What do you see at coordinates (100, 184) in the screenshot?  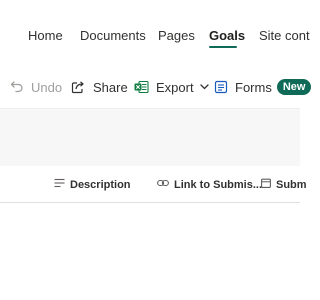 I see `column-label: Description` at bounding box center [100, 184].